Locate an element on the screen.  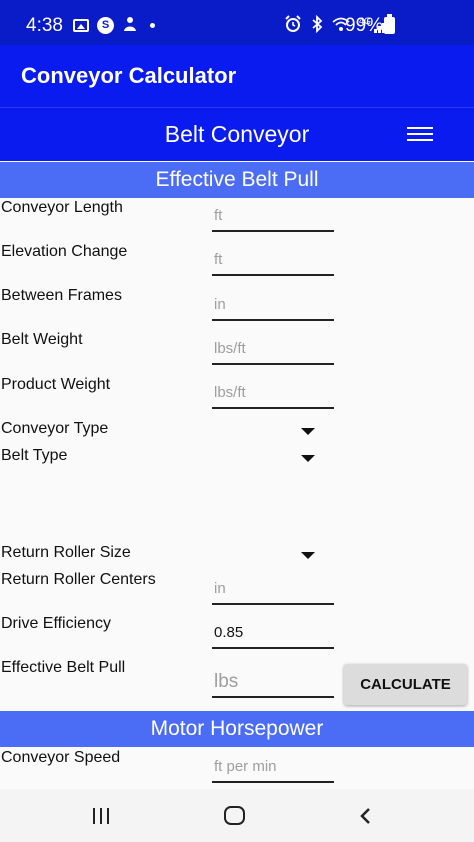
section-header-effective-belt-pull: Effective Belt Pull is located at coordinates (237, 180).